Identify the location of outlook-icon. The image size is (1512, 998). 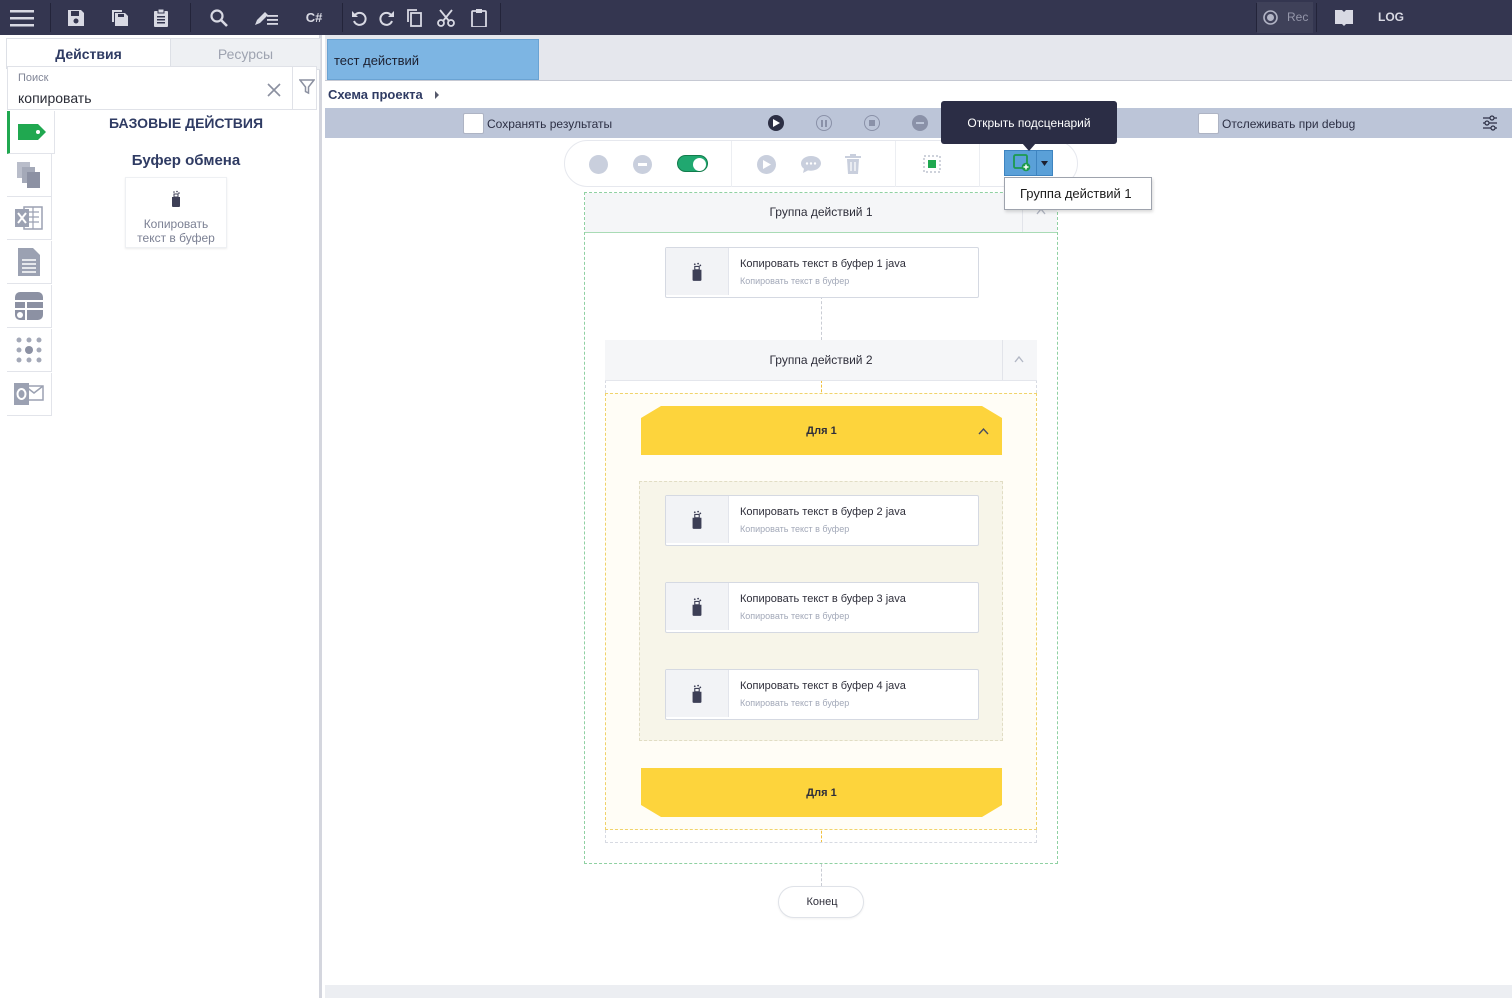
(29, 394).